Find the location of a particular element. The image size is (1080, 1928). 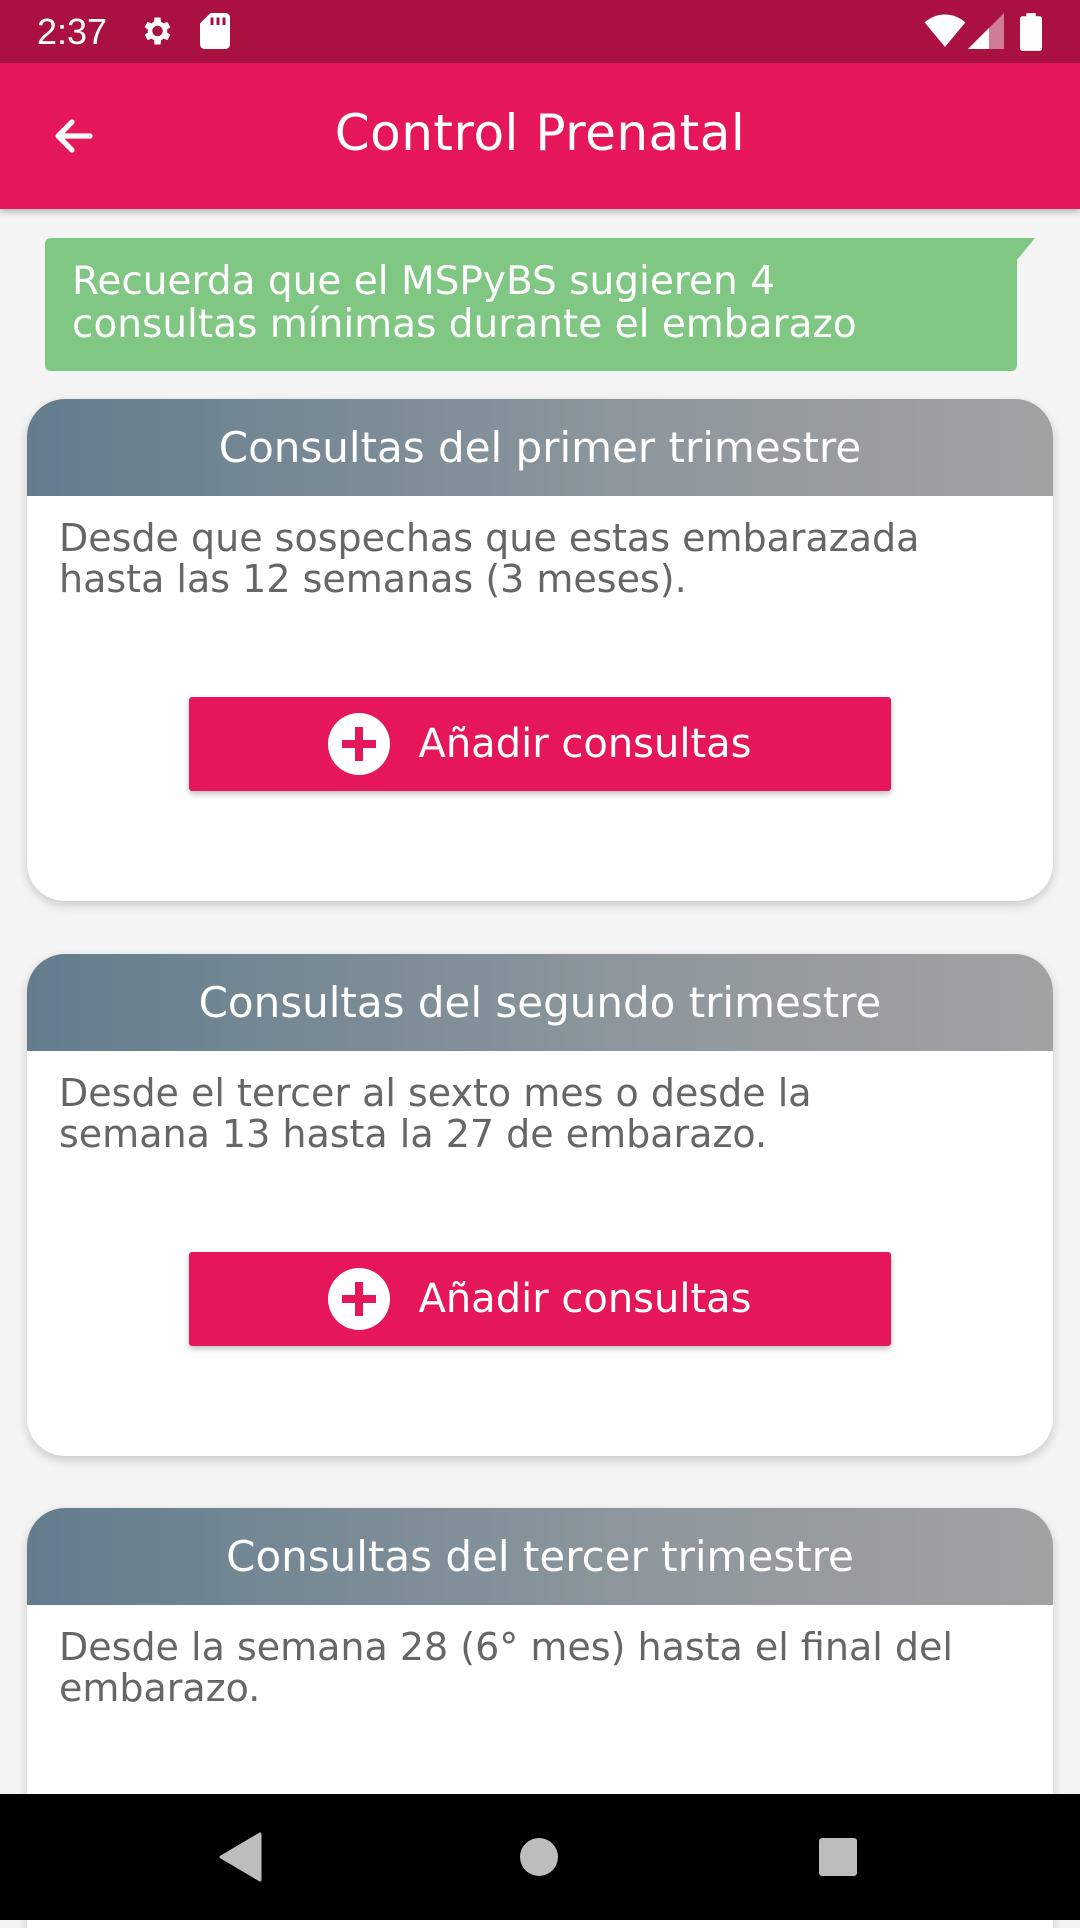

wifi-icon is located at coordinates (945, 32).